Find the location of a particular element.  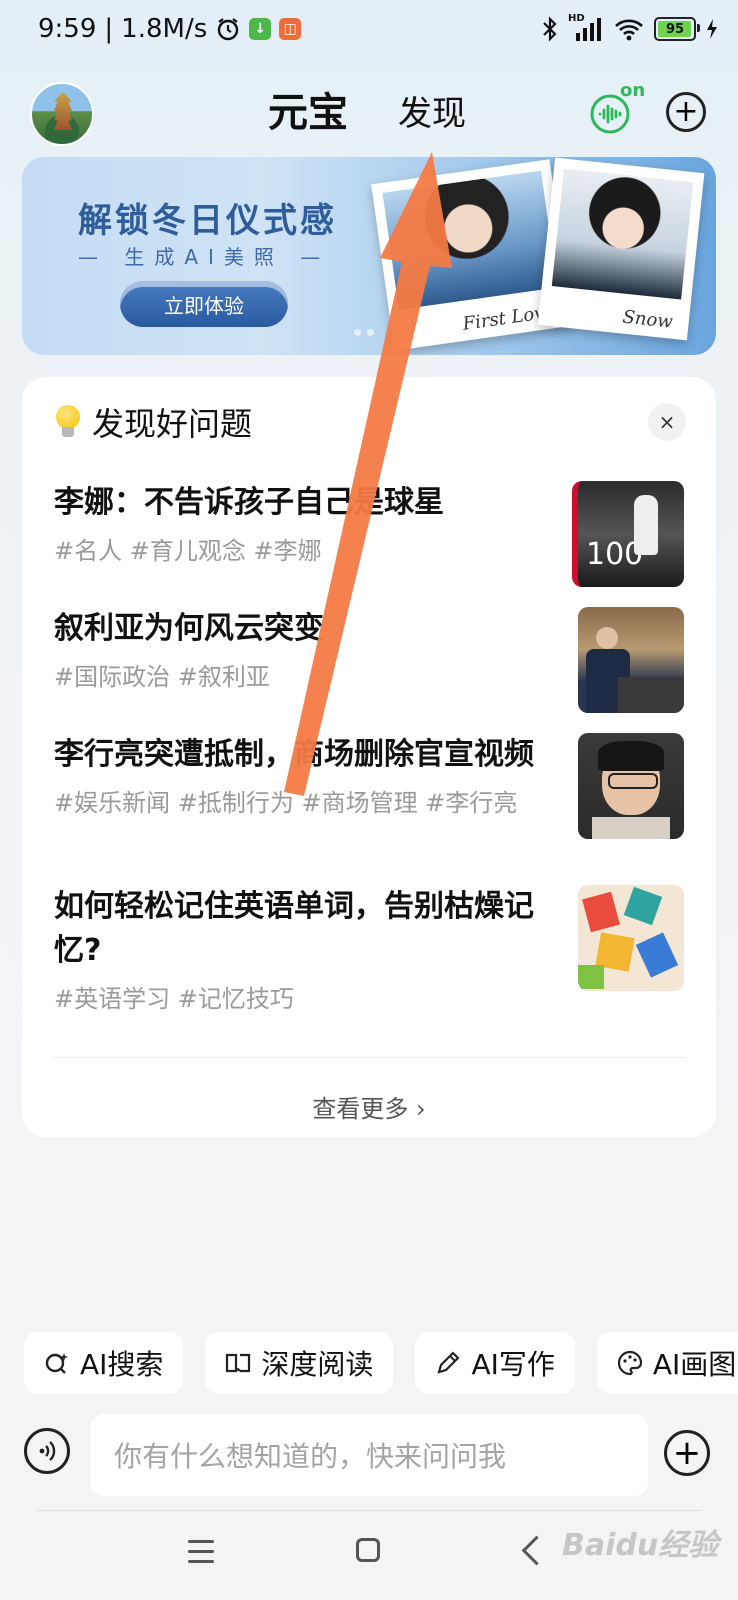

voice-input-button is located at coordinates (47, 1451).